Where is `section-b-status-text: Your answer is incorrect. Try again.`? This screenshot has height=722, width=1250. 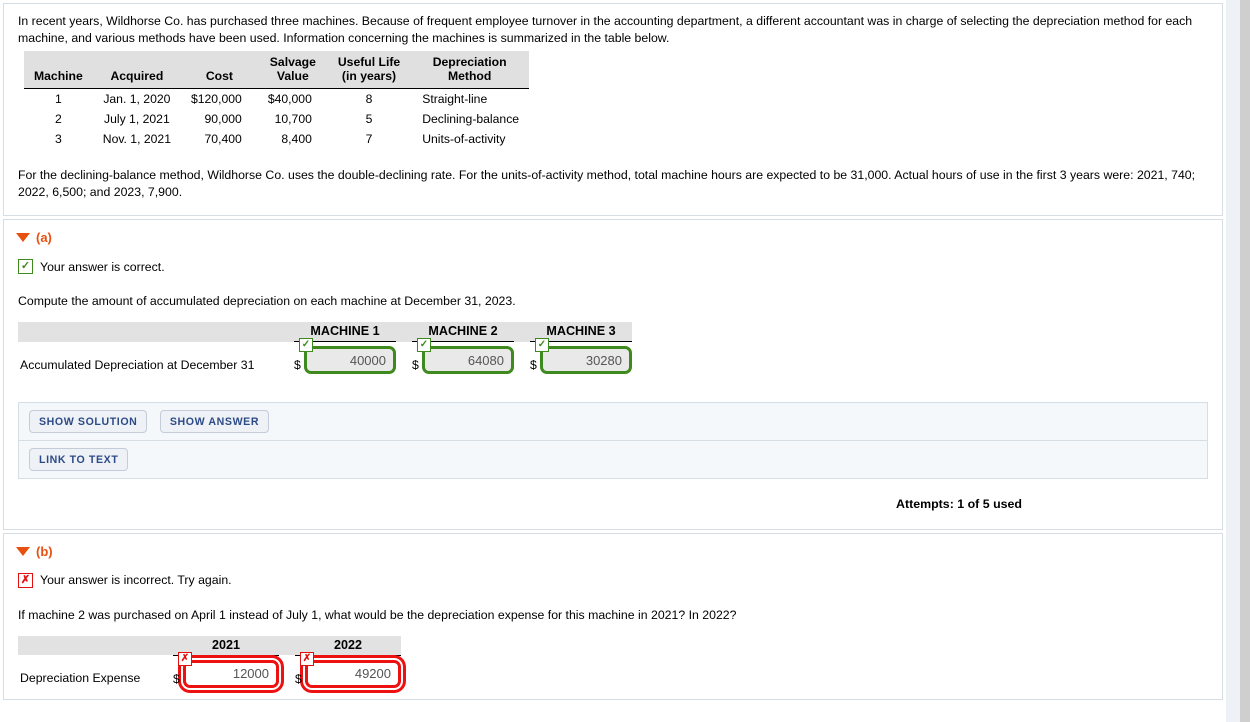
section-b-status-text: Your answer is incorrect. Try again. is located at coordinates (136, 580).